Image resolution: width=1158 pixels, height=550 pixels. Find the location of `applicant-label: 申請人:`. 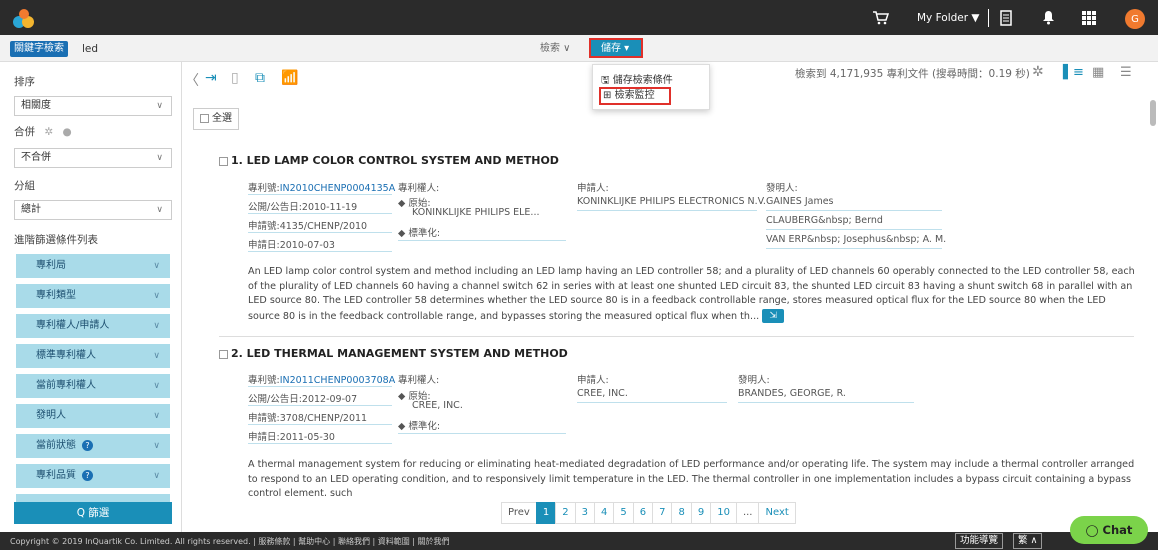

applicant-label: 申請人: is located at coordinates (593, 188).